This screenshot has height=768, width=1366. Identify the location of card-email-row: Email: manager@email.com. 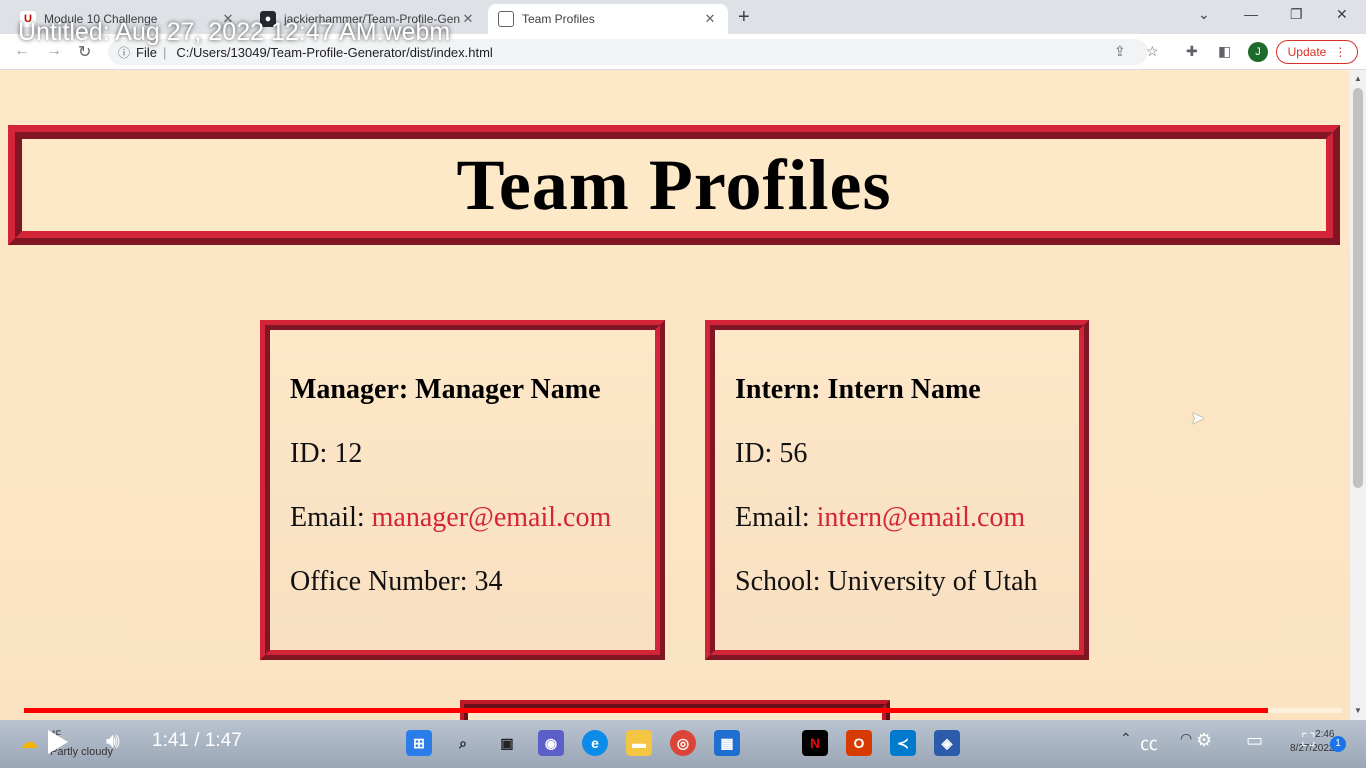
(462, 534).